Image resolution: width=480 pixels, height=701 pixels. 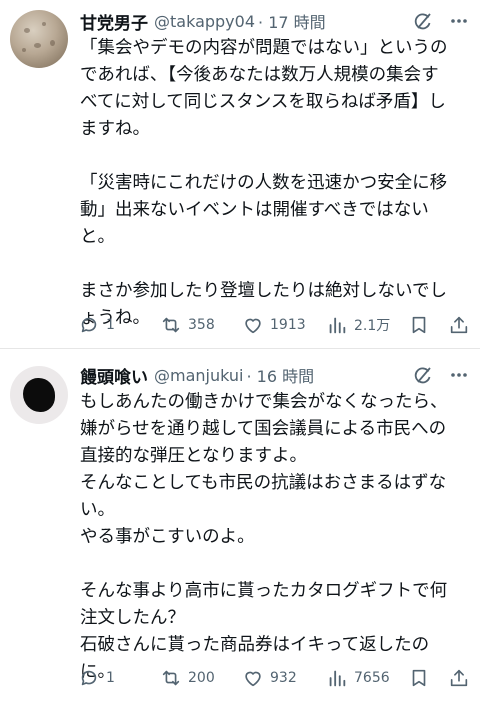 I want to click on tweet-line: そんな事より高市に貰ったカタログギフトで何, so click(x=264, y=591).